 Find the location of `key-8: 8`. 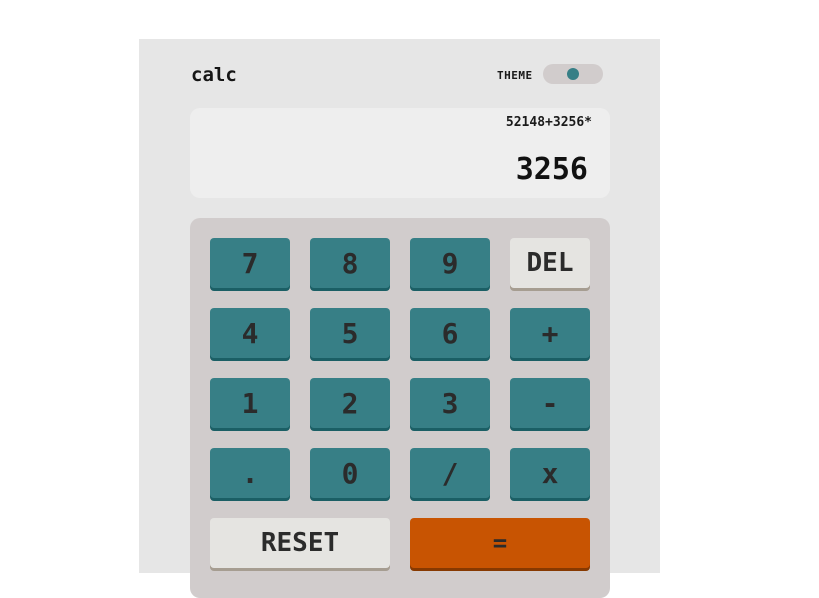

key-8: 8 is located at coordinates (350, 263).